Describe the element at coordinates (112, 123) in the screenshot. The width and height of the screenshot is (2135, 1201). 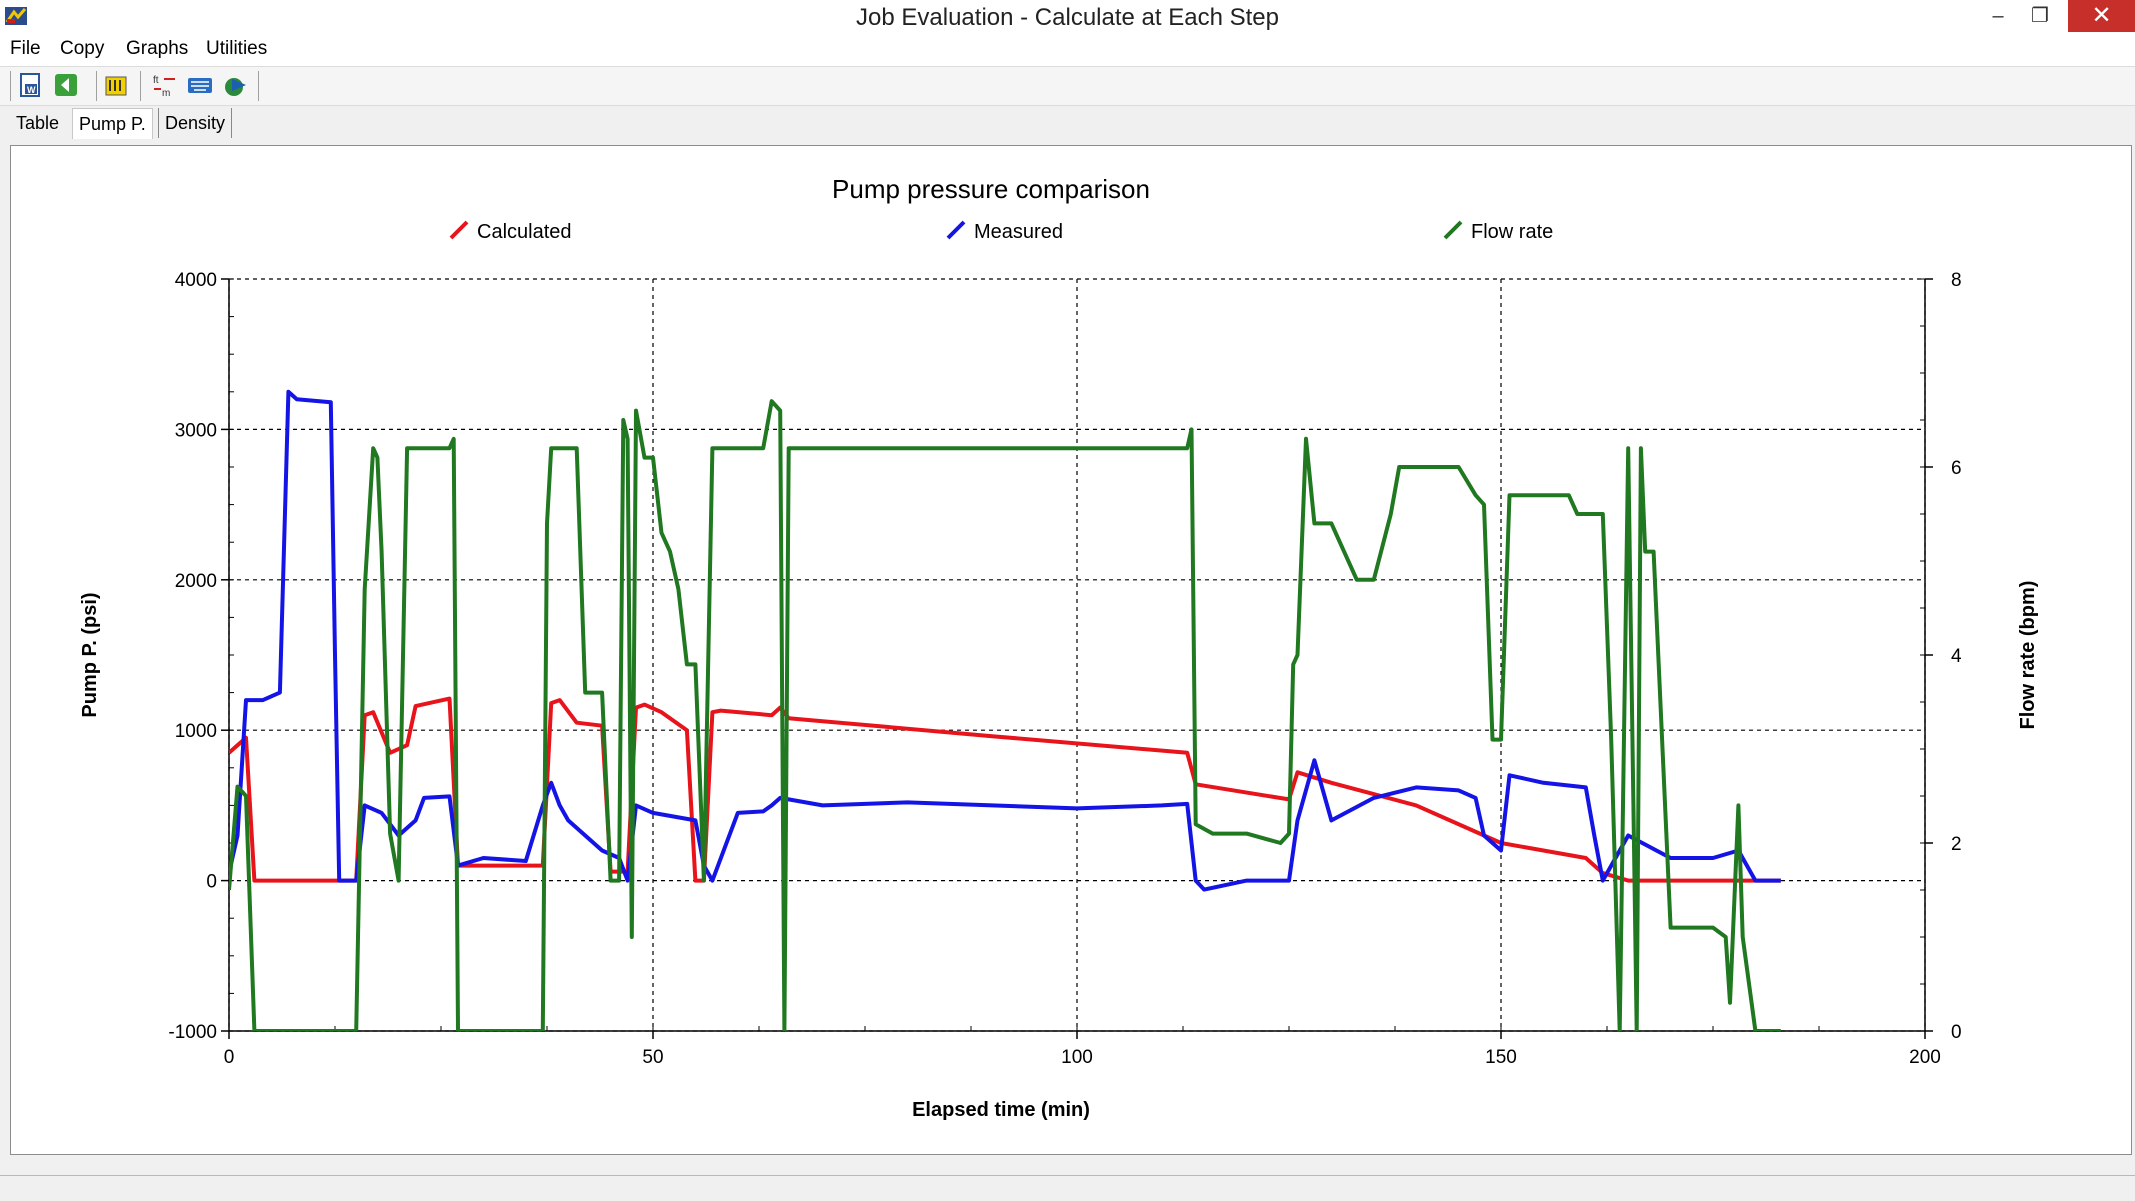
I see `tab-pump-p: Pump P.` at that location.